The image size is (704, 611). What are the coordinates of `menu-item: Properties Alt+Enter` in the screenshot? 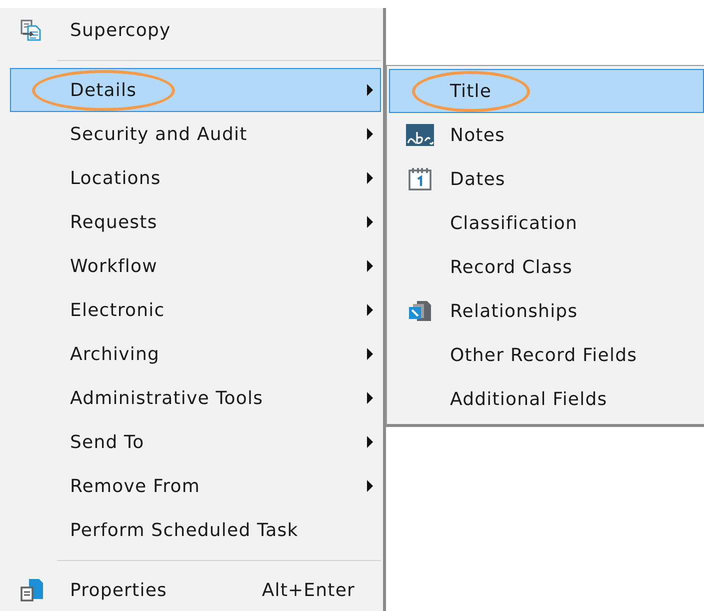 It's located at (195, 589).